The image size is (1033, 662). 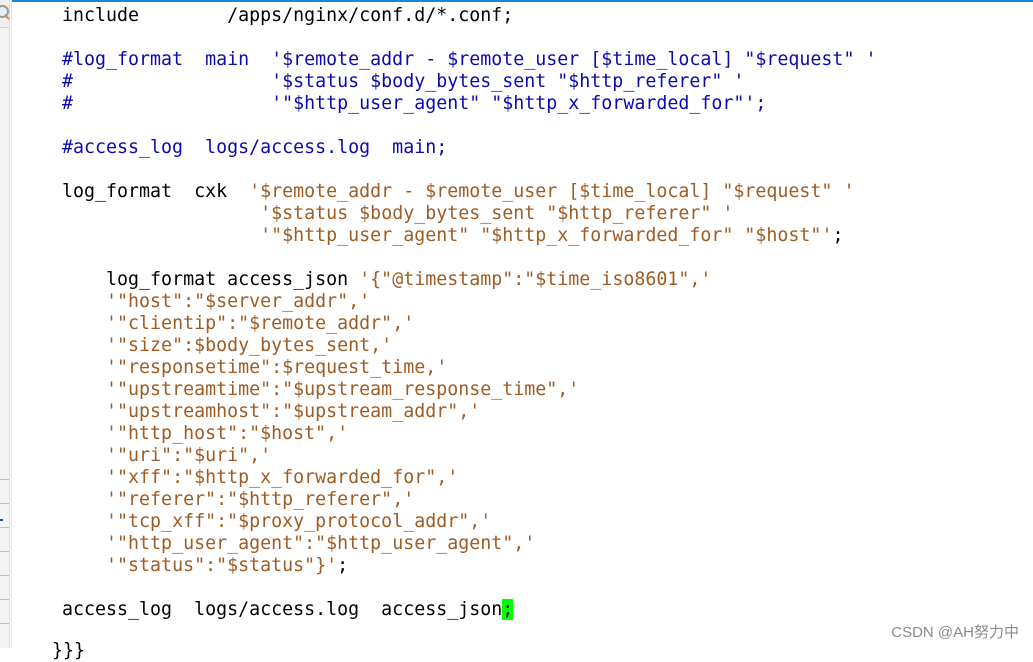 What do you see at coordinates (6, 17) in the screenshot?
I see `search-icon-handle` at bounding box center [6, 17].